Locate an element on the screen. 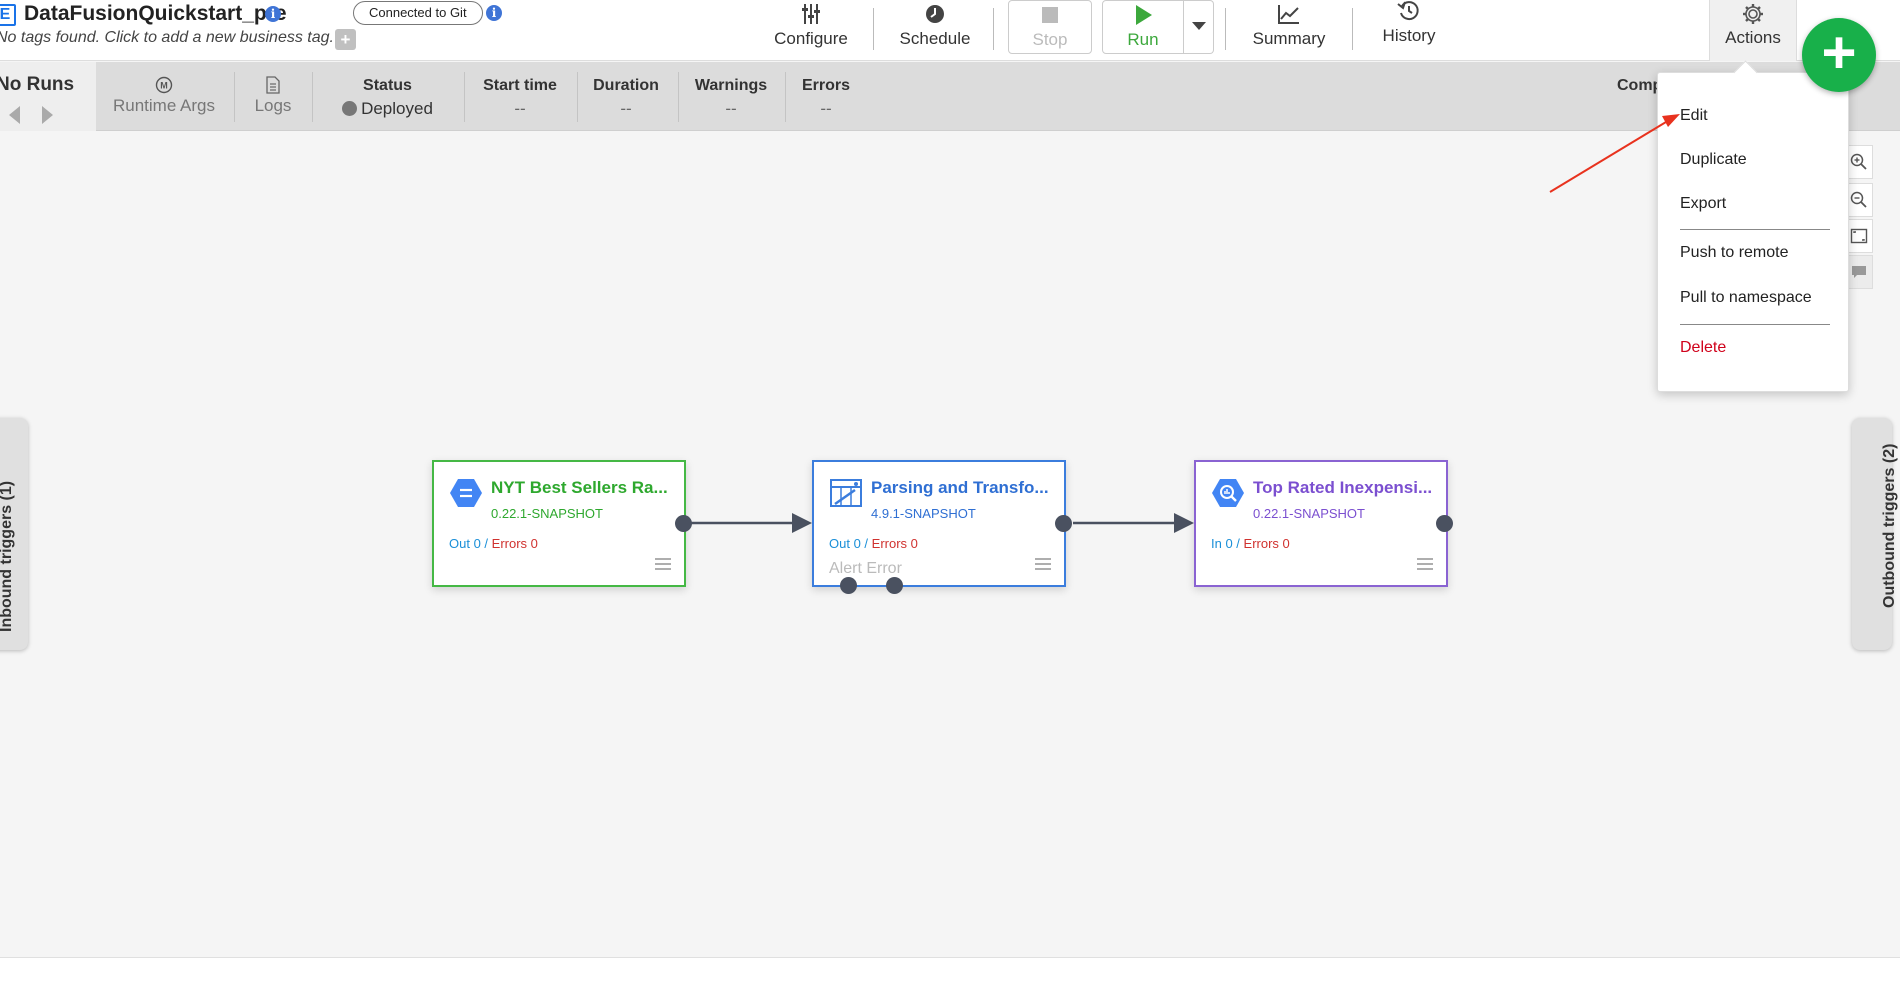 This screenshot has width=1900, height=988. node-version: 4.9.1-SNAPSHOT is located at coordinates (923, 513).